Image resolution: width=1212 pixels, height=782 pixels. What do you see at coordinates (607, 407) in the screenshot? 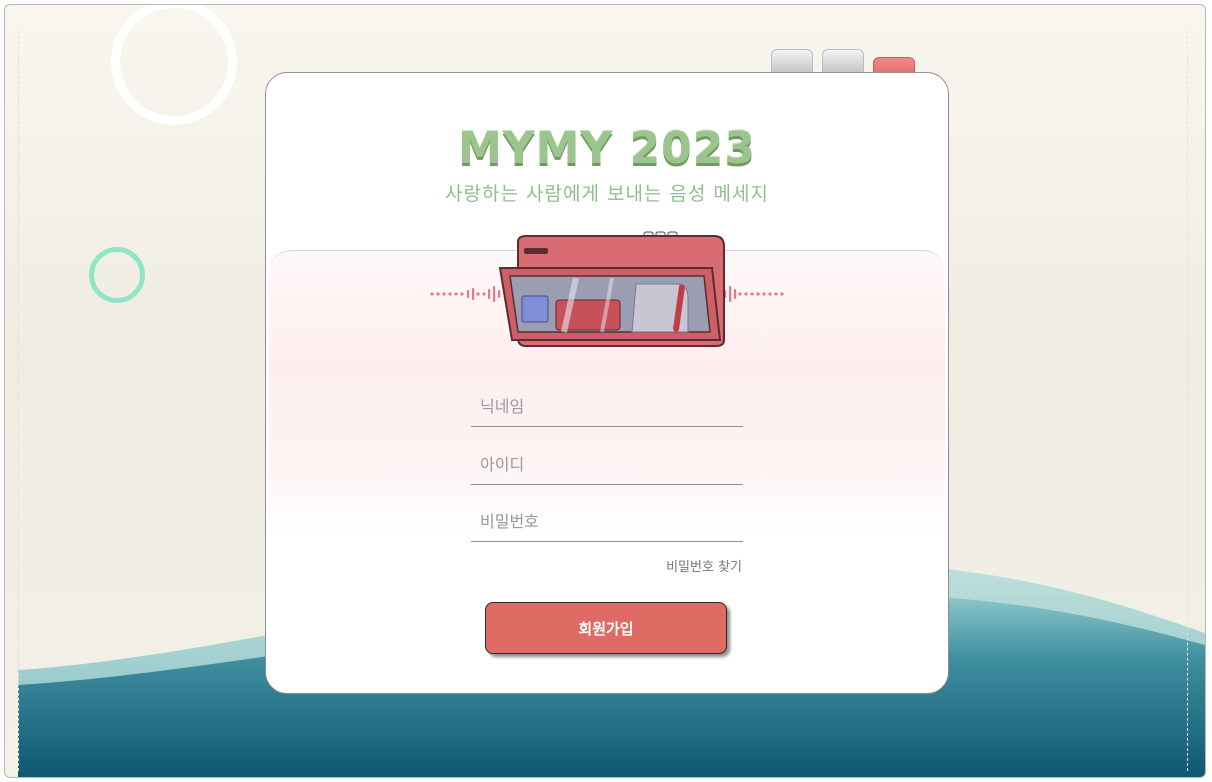
I see `nickname-input` at bounding box center [607, 407].